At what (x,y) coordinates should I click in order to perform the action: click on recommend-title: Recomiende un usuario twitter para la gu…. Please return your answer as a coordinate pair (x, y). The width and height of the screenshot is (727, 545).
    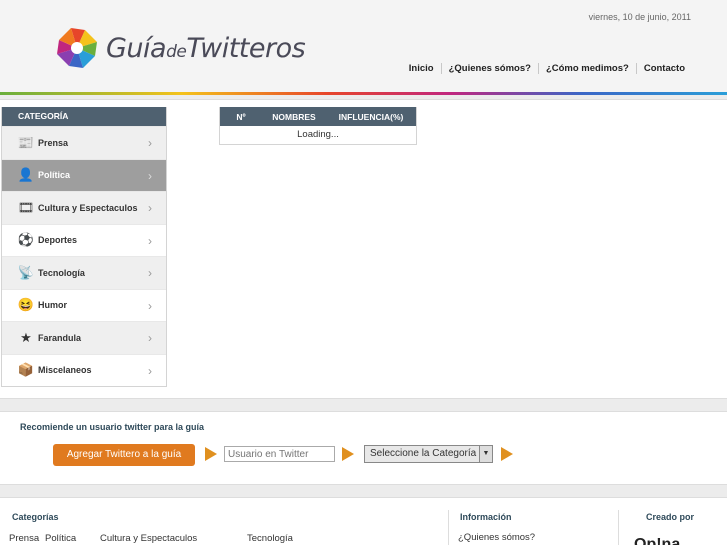
    Looking at the image, I should click on (112, 427).